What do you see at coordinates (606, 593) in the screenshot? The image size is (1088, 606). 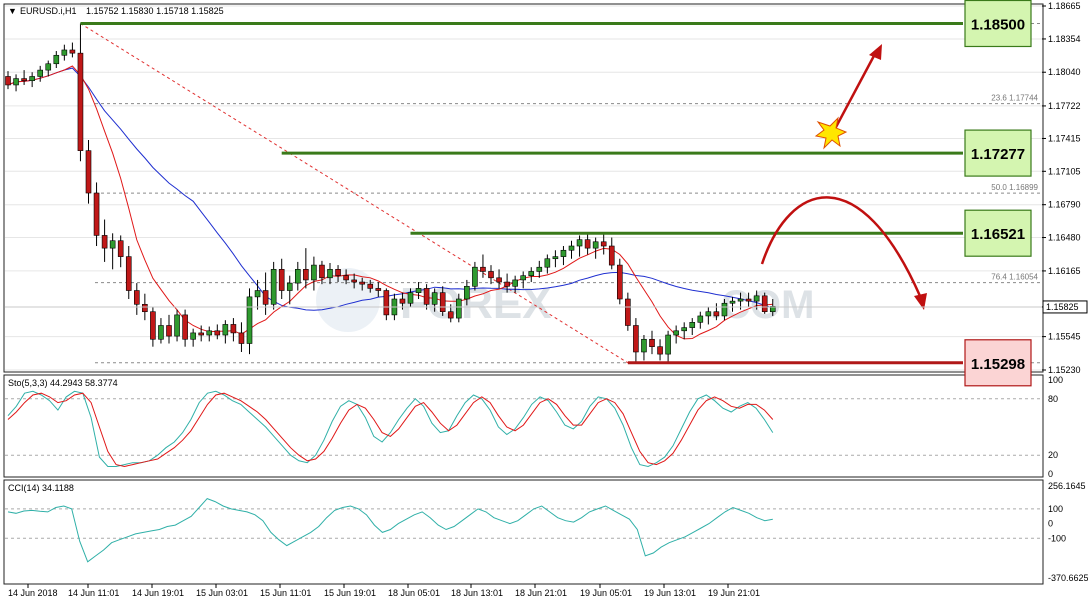 I see `time-label-9: 19 Jun 05:01` at bounding box center [606, 593].